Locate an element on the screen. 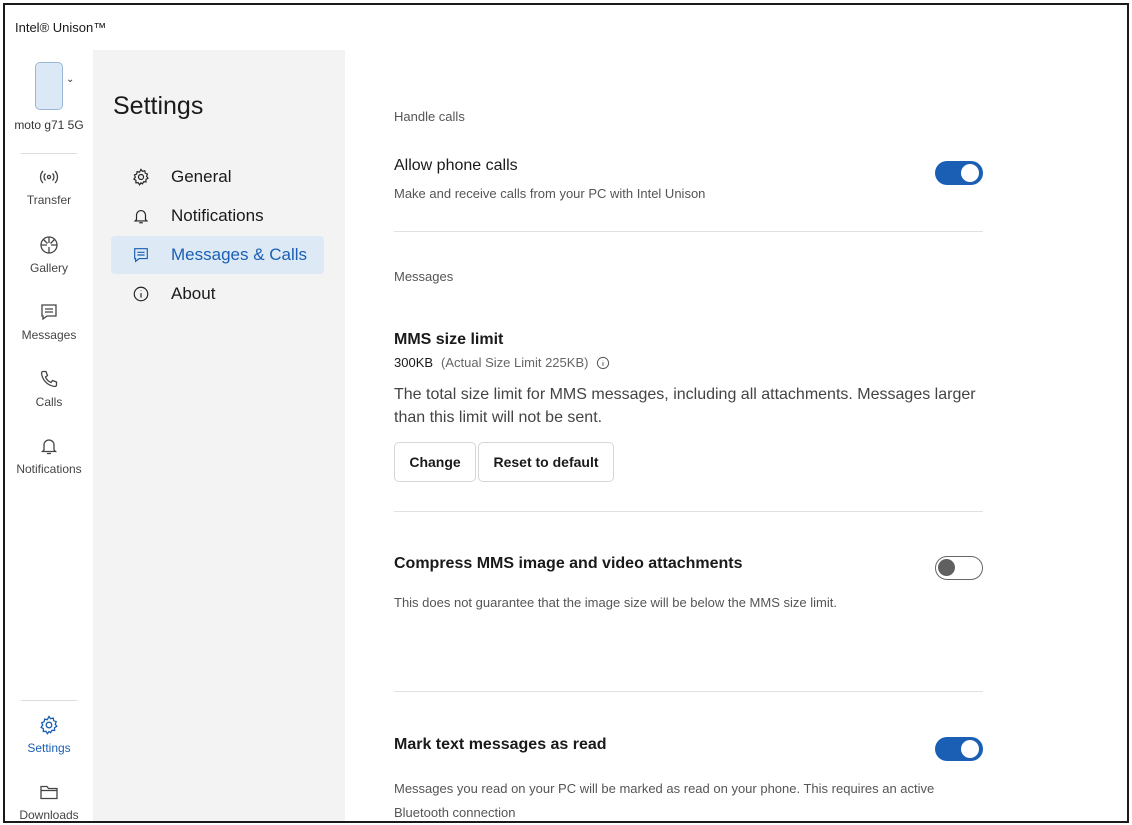 The image size is (1132, 825). mark-read-title: Mark text messages as read is located at coordinates (500, 744).